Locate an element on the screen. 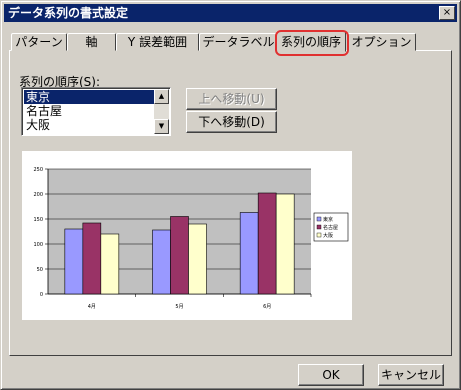  x-tick-label: 6月 is located at coordinates (267, 307).